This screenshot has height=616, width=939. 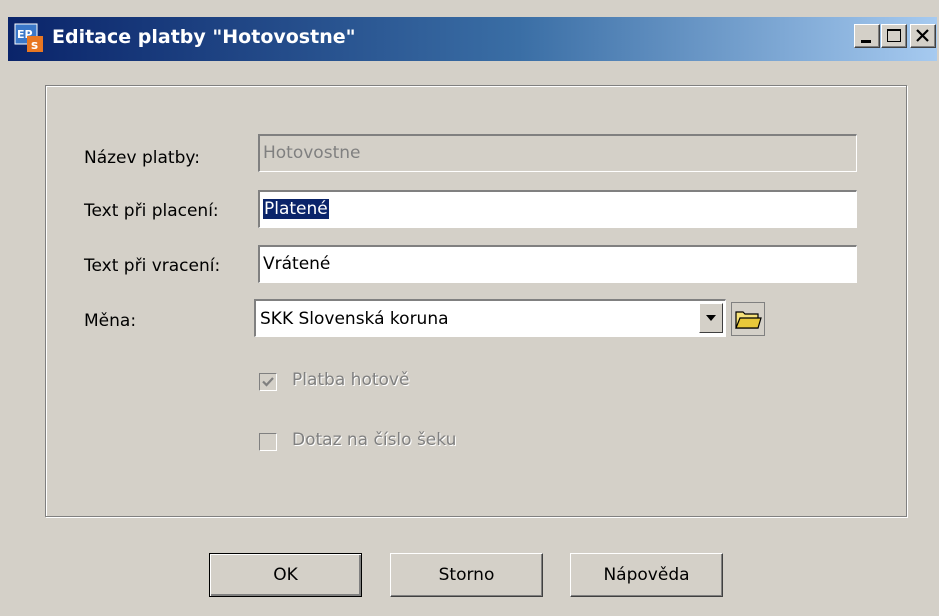 I want to click on minimize-button, so click(x=867, y=36).